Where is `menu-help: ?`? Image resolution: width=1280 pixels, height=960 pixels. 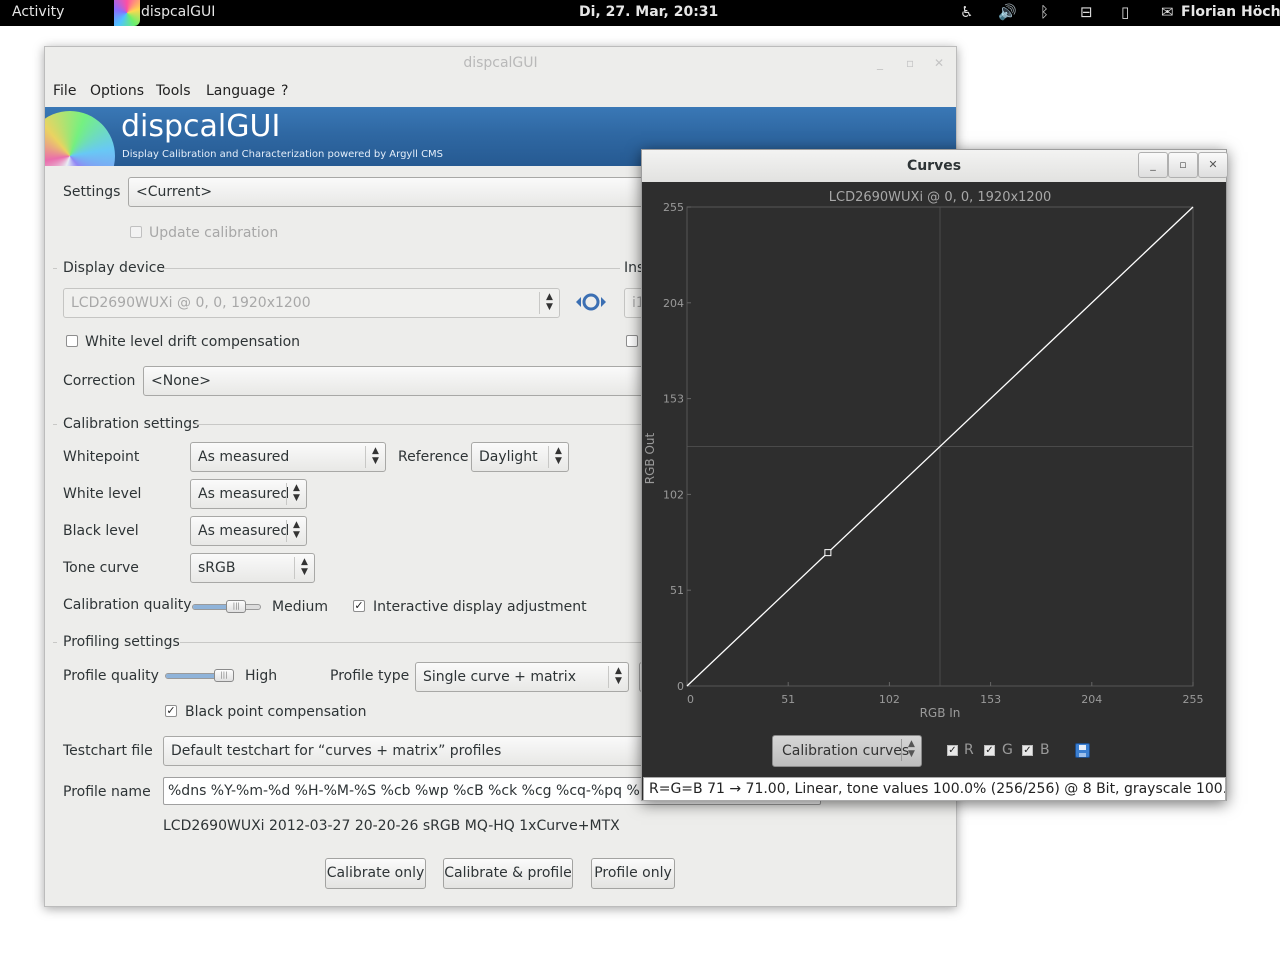 menu-help: ? is located at coordinates (284, 91).